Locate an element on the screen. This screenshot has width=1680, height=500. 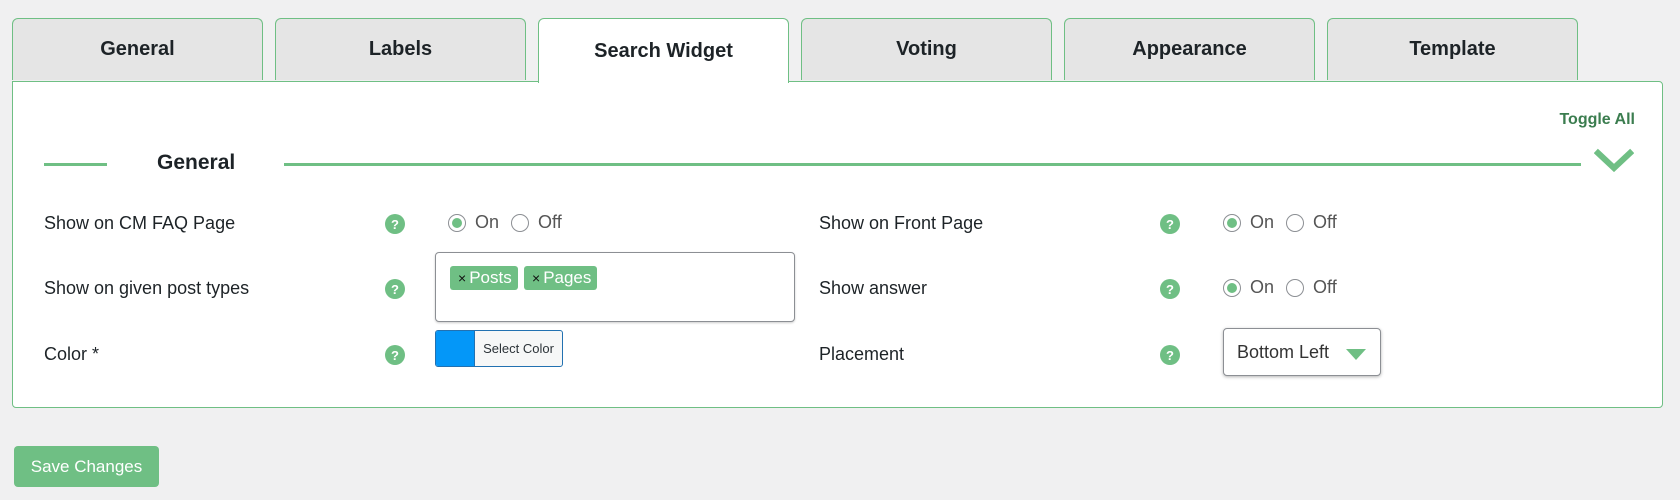
select-color-label: Select Color is located at coordinates (518, 348).